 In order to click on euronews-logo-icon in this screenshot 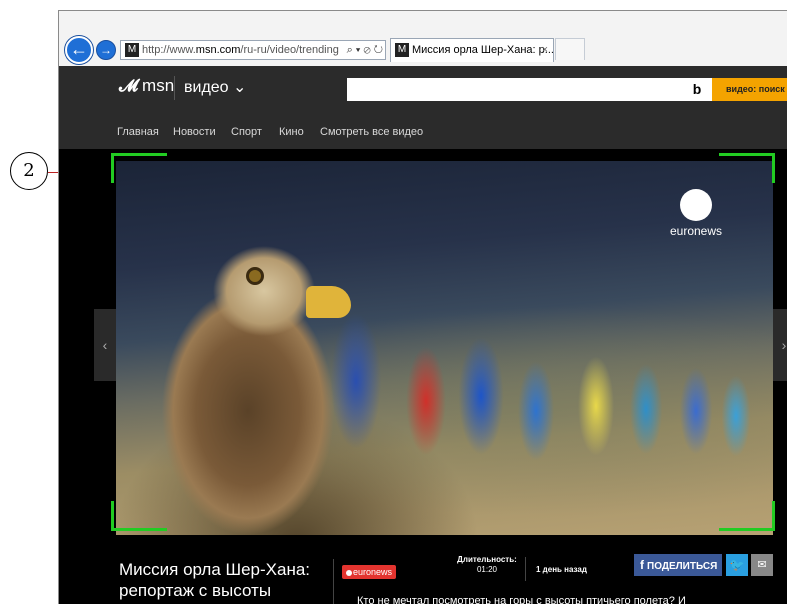, I will do `click(696, 205)`.